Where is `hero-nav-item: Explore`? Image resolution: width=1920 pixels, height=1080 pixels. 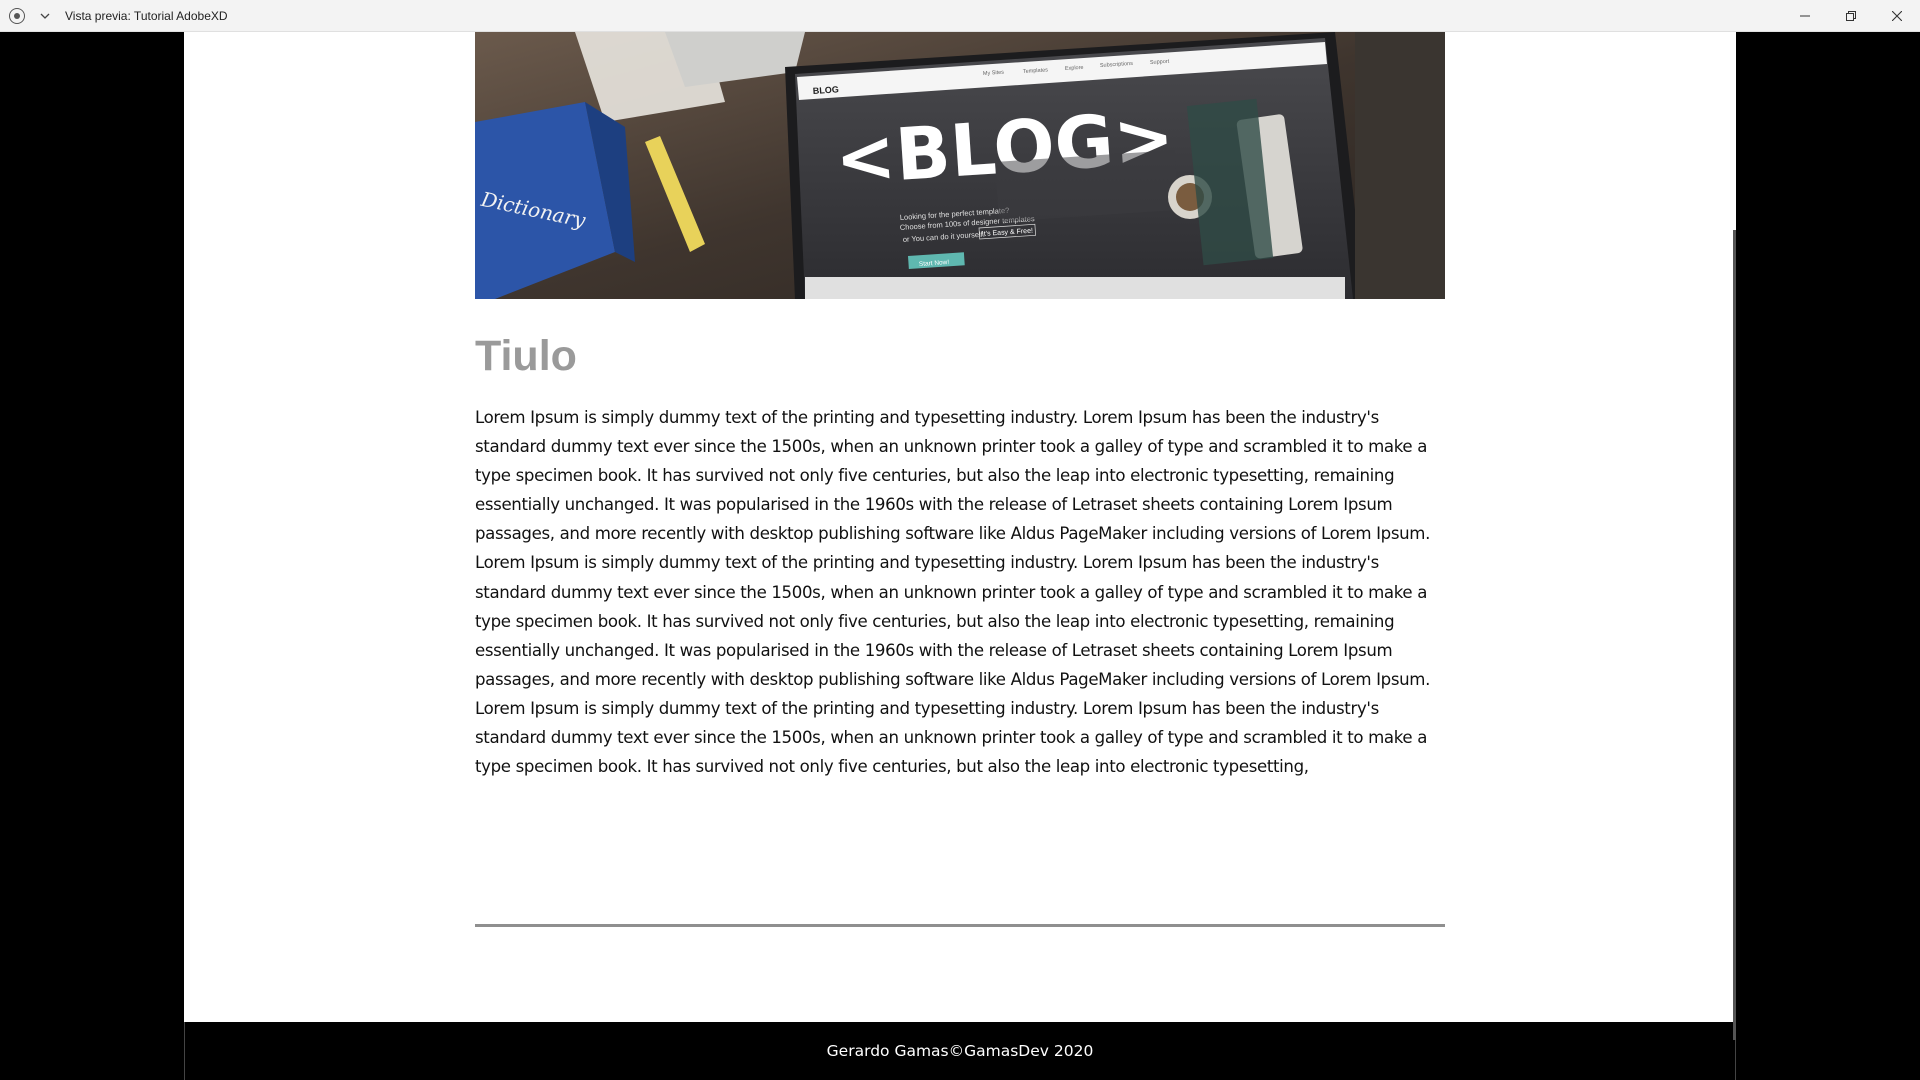 hero-nav-item: Explore is located at coordinates (1074, 68).